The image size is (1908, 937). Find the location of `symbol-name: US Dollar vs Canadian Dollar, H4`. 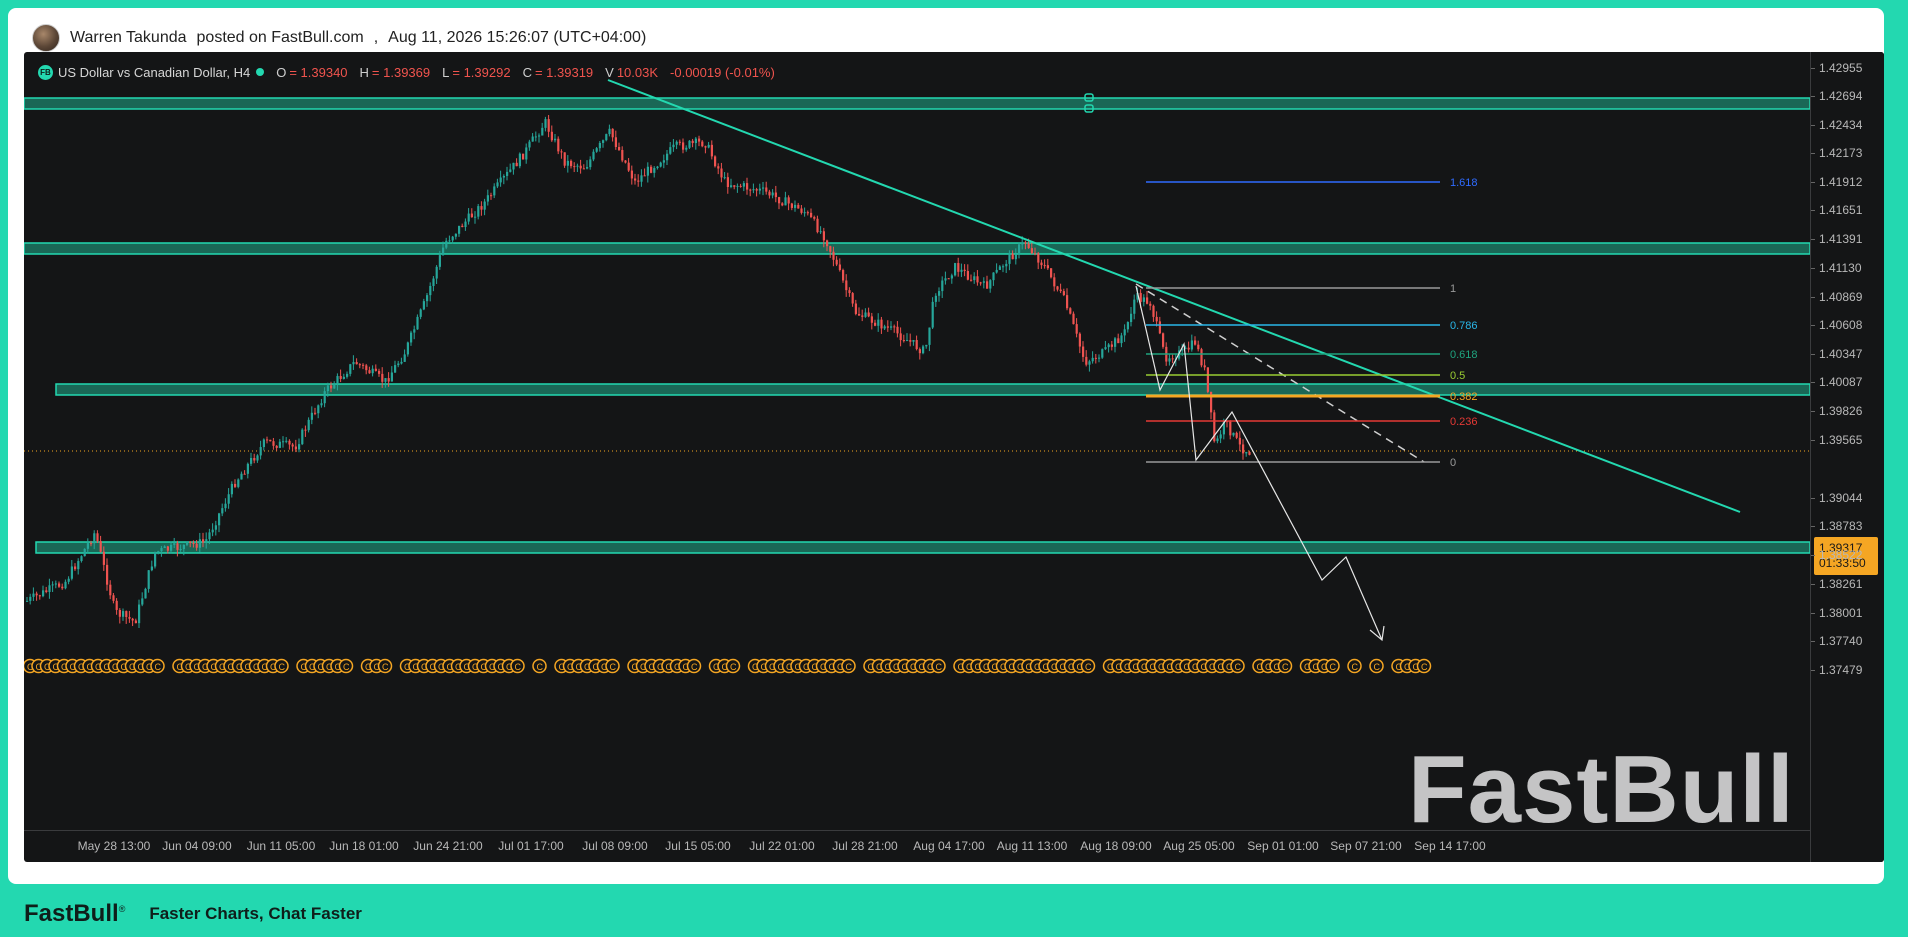

symbol-name: US Dollar vs Canadian Dollar, H4 is located at coordinates (154, 72).